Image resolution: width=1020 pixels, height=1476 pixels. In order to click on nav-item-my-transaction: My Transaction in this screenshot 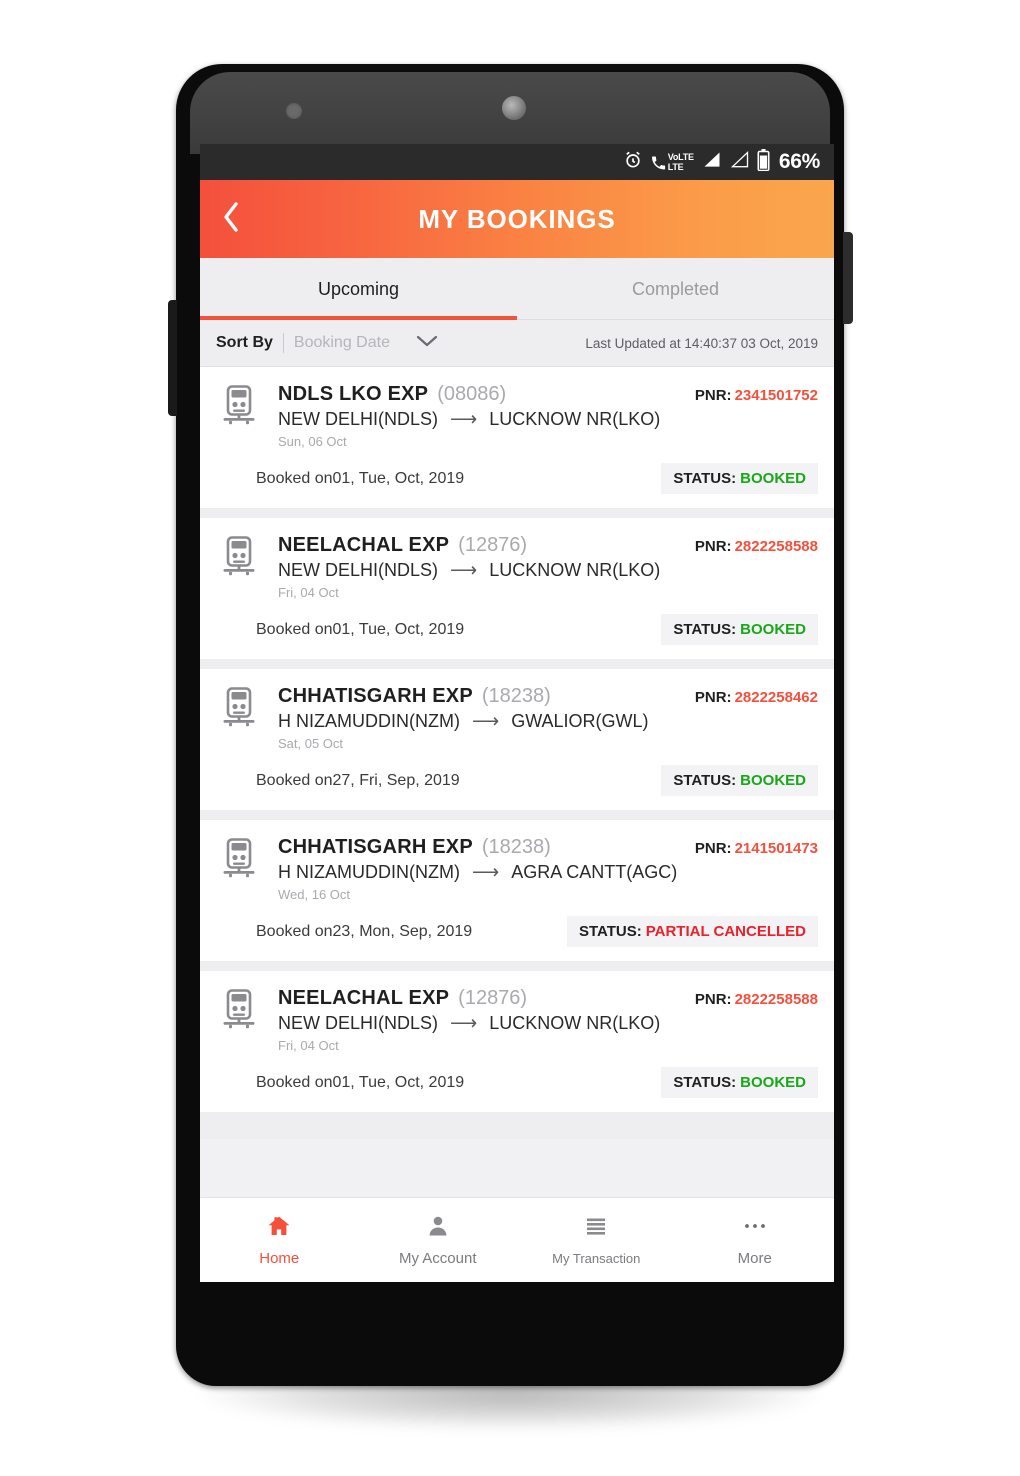, I will do `click(596, 1240)`.